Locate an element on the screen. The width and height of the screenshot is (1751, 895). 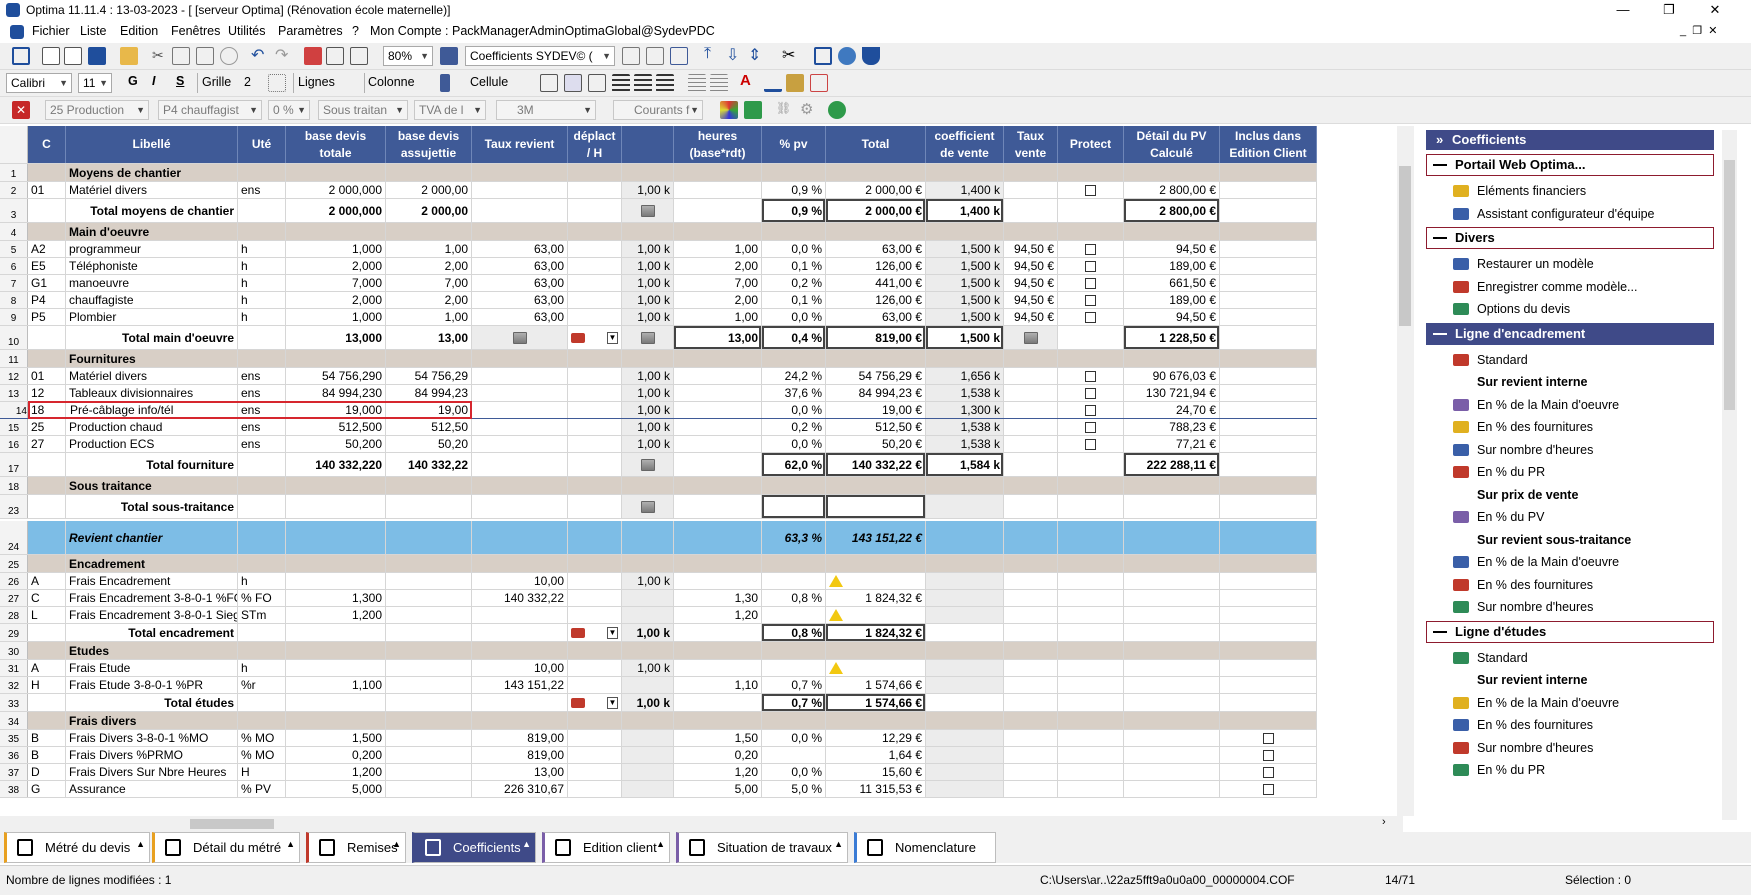
row-number: 17 is located at coordinates (14, 464).